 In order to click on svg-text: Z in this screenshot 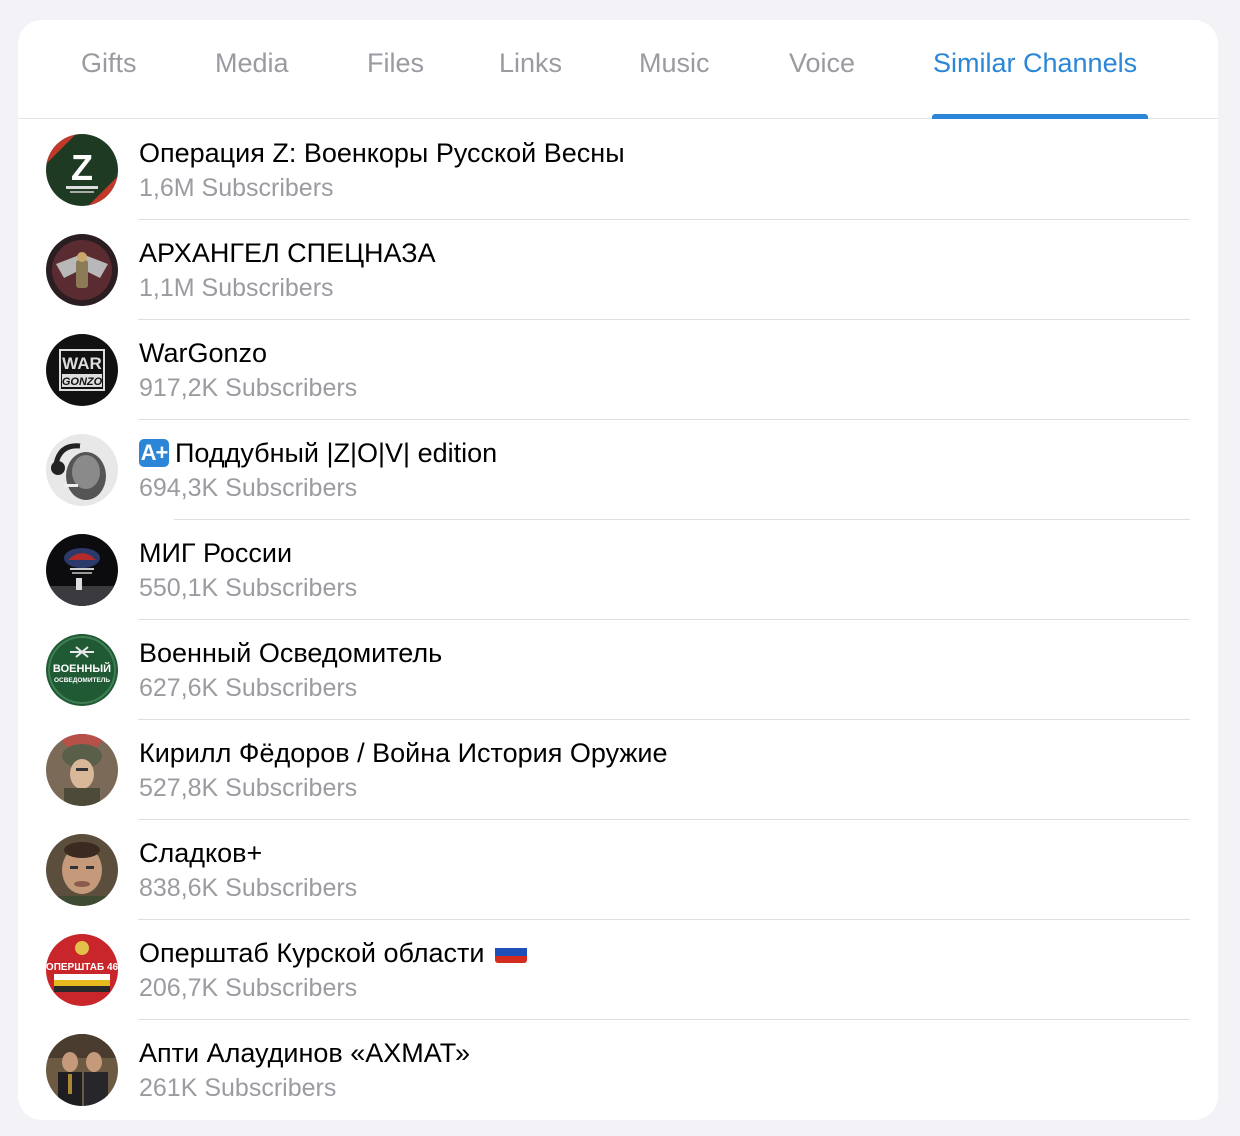, I will do `click(82, 167)`.